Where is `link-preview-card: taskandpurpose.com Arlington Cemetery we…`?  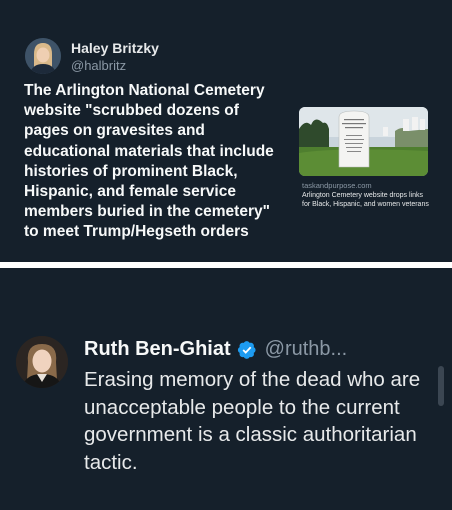 link-preview-card: taskandpurpose.com Arlington Cemetery we… is located at coordinates (364, 158).